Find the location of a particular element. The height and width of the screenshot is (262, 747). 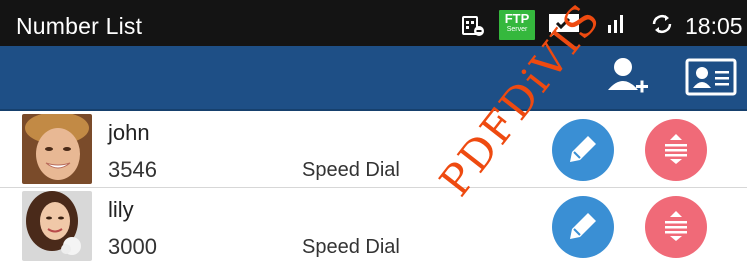

contact-number: 3546 is located at coordinates (132, 169).